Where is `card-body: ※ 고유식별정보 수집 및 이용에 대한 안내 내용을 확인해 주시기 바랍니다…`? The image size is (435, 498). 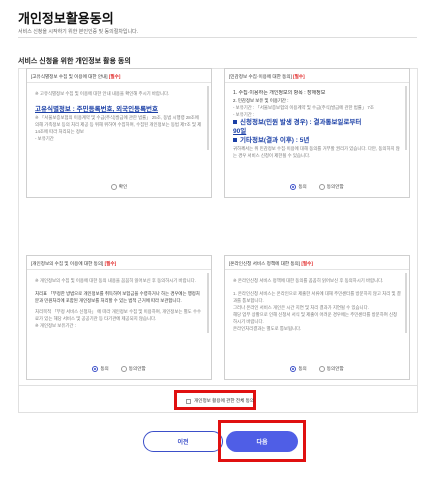
card-body: ※ 고유식별정보 수집 및 이용에 대한 안내 내용을 확인해 주시기 바랍니다… is located at coordinates (119, 129).